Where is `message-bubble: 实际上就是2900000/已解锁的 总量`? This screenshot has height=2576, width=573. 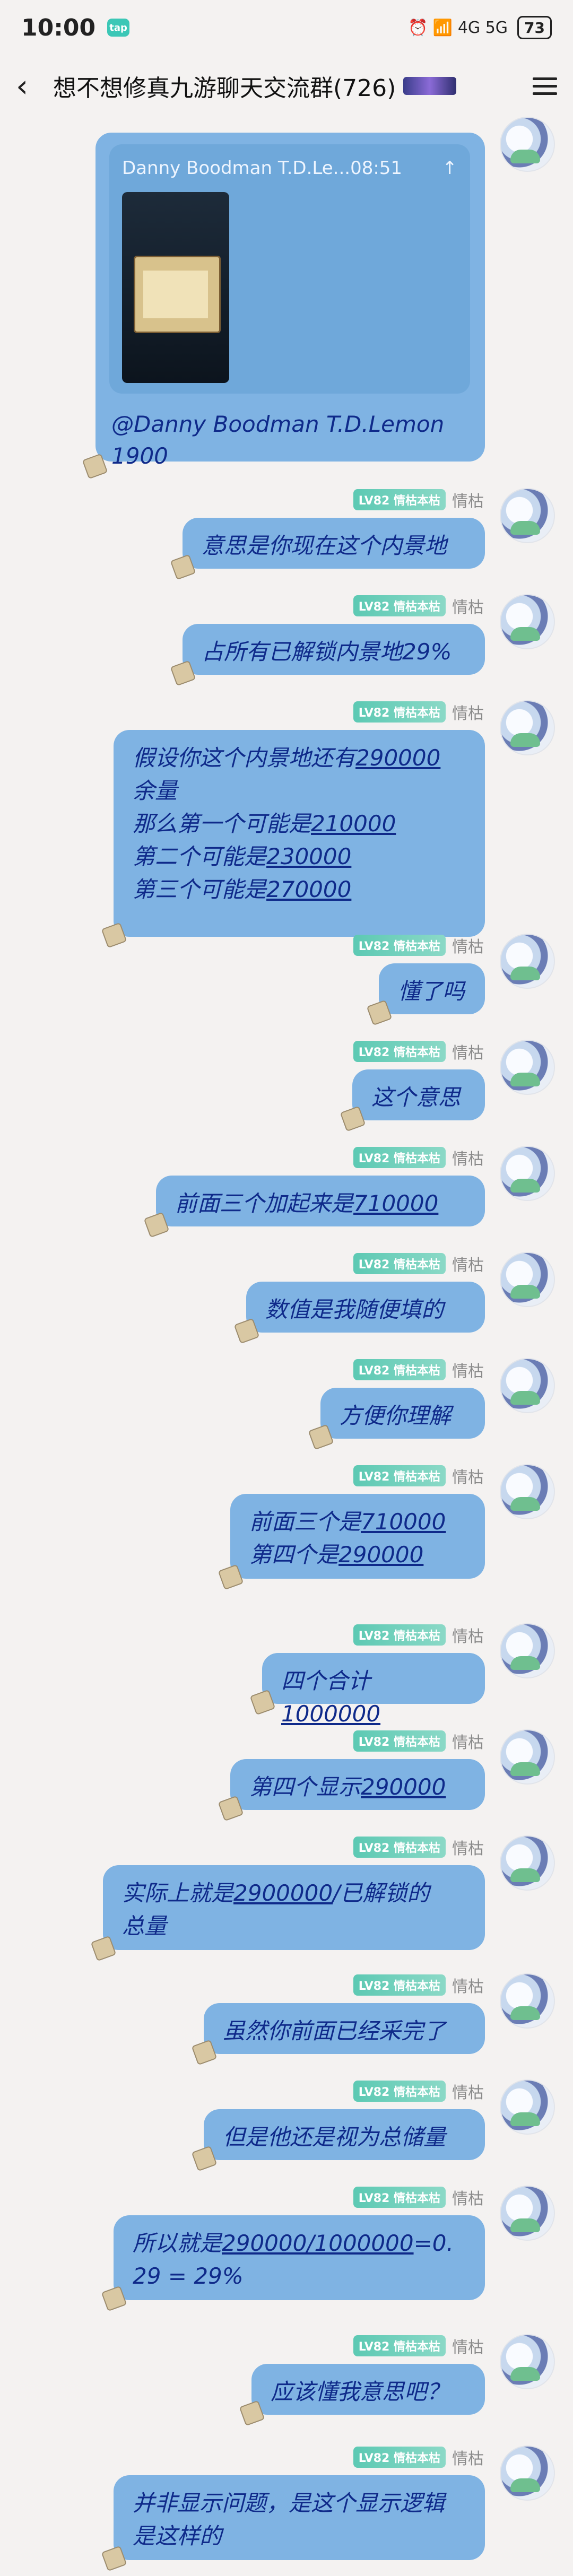
message-bubble: 实际上就是2900000/已解锁的 总量 is located at coordinates (294, 1908).